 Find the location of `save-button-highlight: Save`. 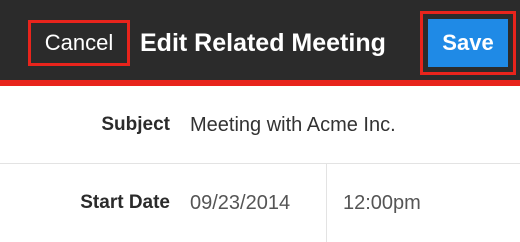

save-button-highlight: Save is located at coordinates (468, 43).